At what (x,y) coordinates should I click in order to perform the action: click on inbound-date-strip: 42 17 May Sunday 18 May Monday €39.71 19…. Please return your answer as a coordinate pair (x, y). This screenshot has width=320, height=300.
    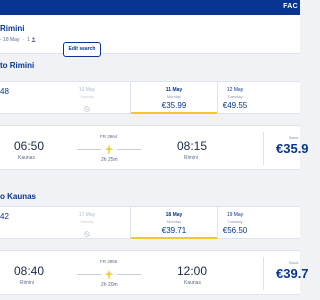
    Looking at the image, I should click on (150, 222).